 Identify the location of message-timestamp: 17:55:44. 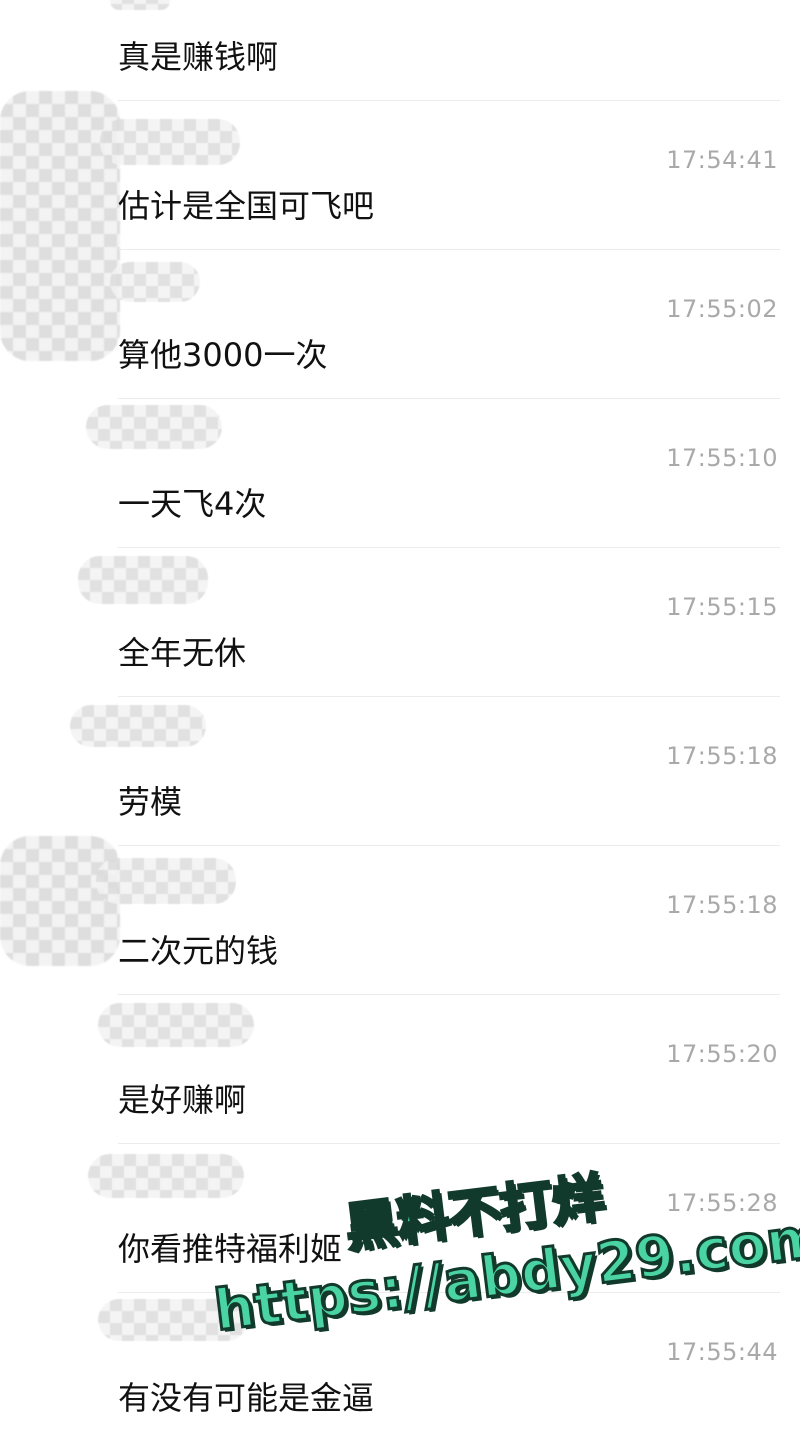
(722, 1352).